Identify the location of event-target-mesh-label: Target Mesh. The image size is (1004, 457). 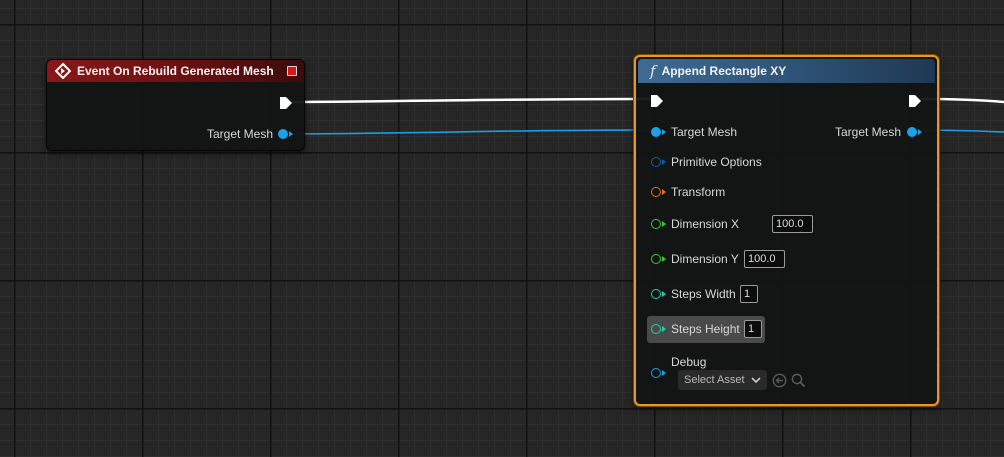
(239, 134).